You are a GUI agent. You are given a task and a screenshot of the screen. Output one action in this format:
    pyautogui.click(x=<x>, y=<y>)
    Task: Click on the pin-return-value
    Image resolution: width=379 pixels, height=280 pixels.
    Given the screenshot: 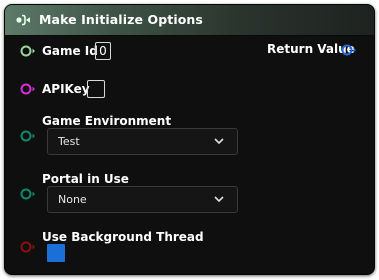 What is the action you would take?
    pyautogui.click(x=349, y=50)
    